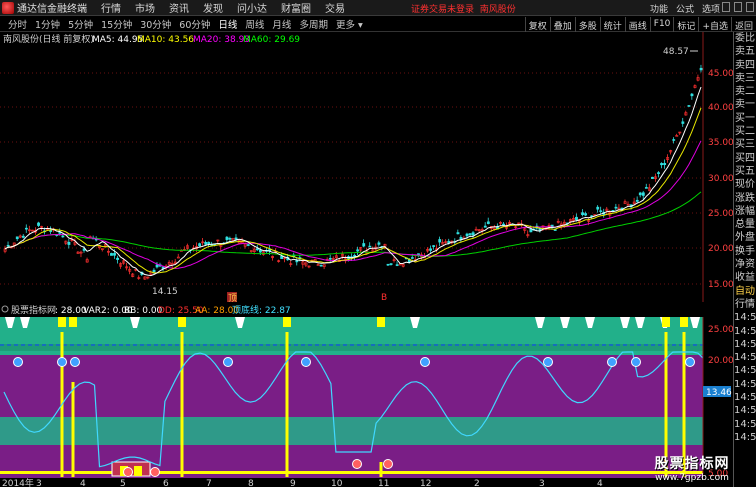  Describe the element at coordinates (179, 7) in the screenshot. I see `menu-item-zixun: 资讯` at that location.